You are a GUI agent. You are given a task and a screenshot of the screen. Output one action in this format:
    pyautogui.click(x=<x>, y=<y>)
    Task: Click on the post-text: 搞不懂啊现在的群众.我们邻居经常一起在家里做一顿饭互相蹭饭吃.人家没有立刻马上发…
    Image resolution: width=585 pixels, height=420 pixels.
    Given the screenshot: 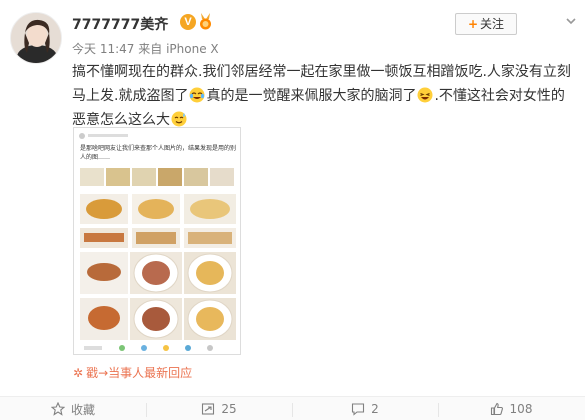 What is the action you would take?
    pyautogui.click(x=324, y=96)
    